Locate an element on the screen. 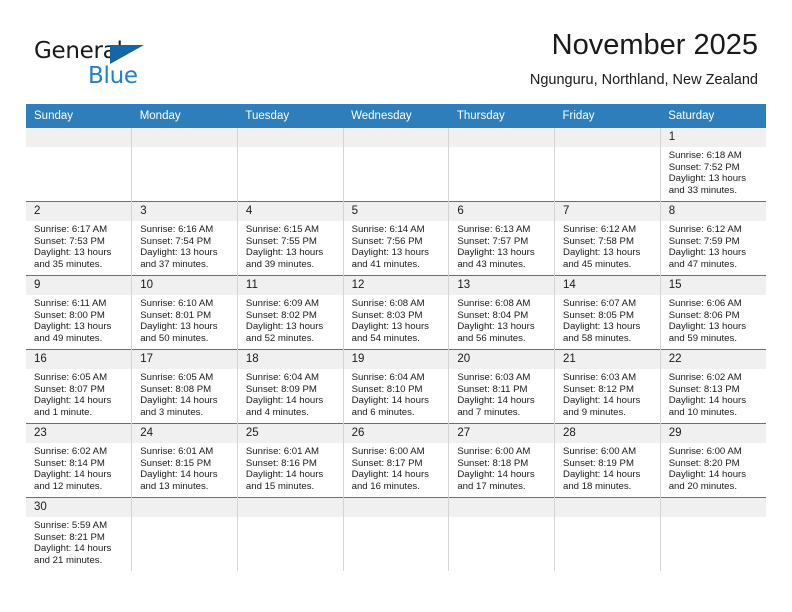 Image resolution: width=792 pixels, height=612 pixels. daylight-text-line2: and 39 minutes. is located at coordinates (280, 265).